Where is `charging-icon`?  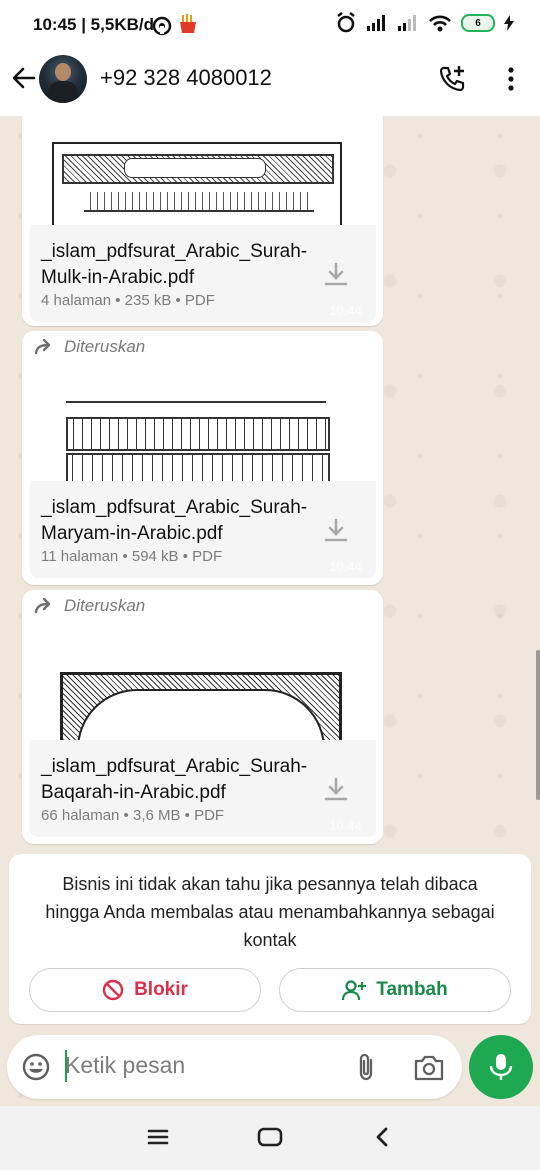
charging-icon is located at coordinates (509, 23).